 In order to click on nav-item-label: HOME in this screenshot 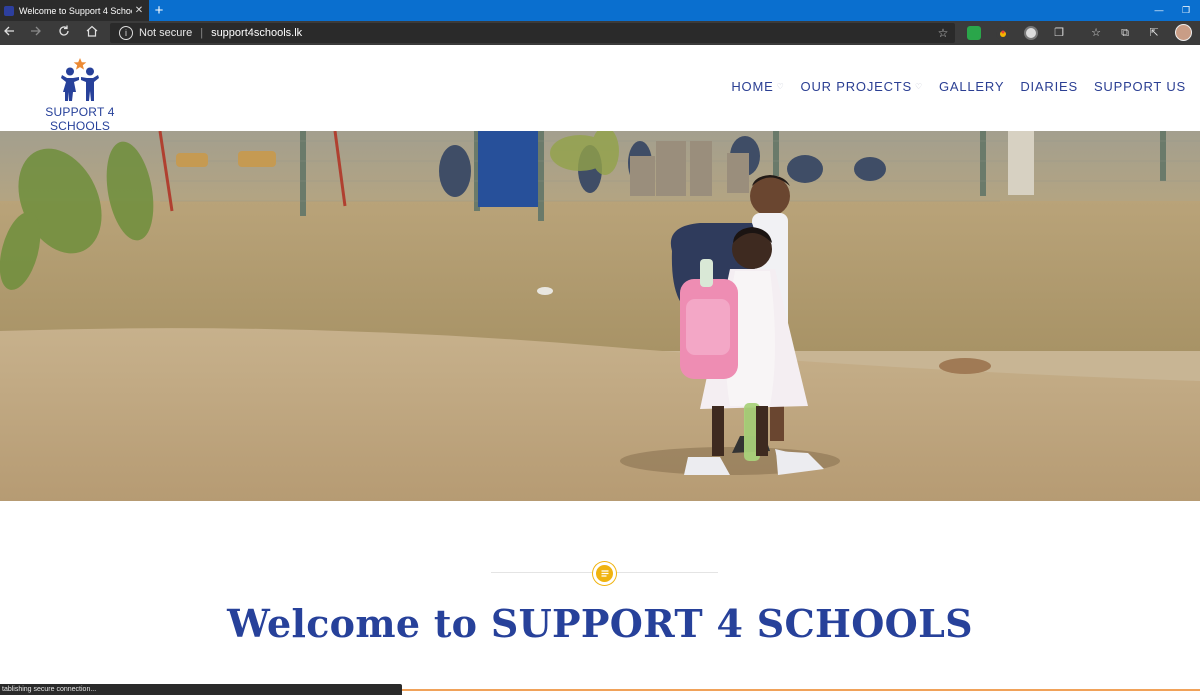, I will do `click(752, 86)`.